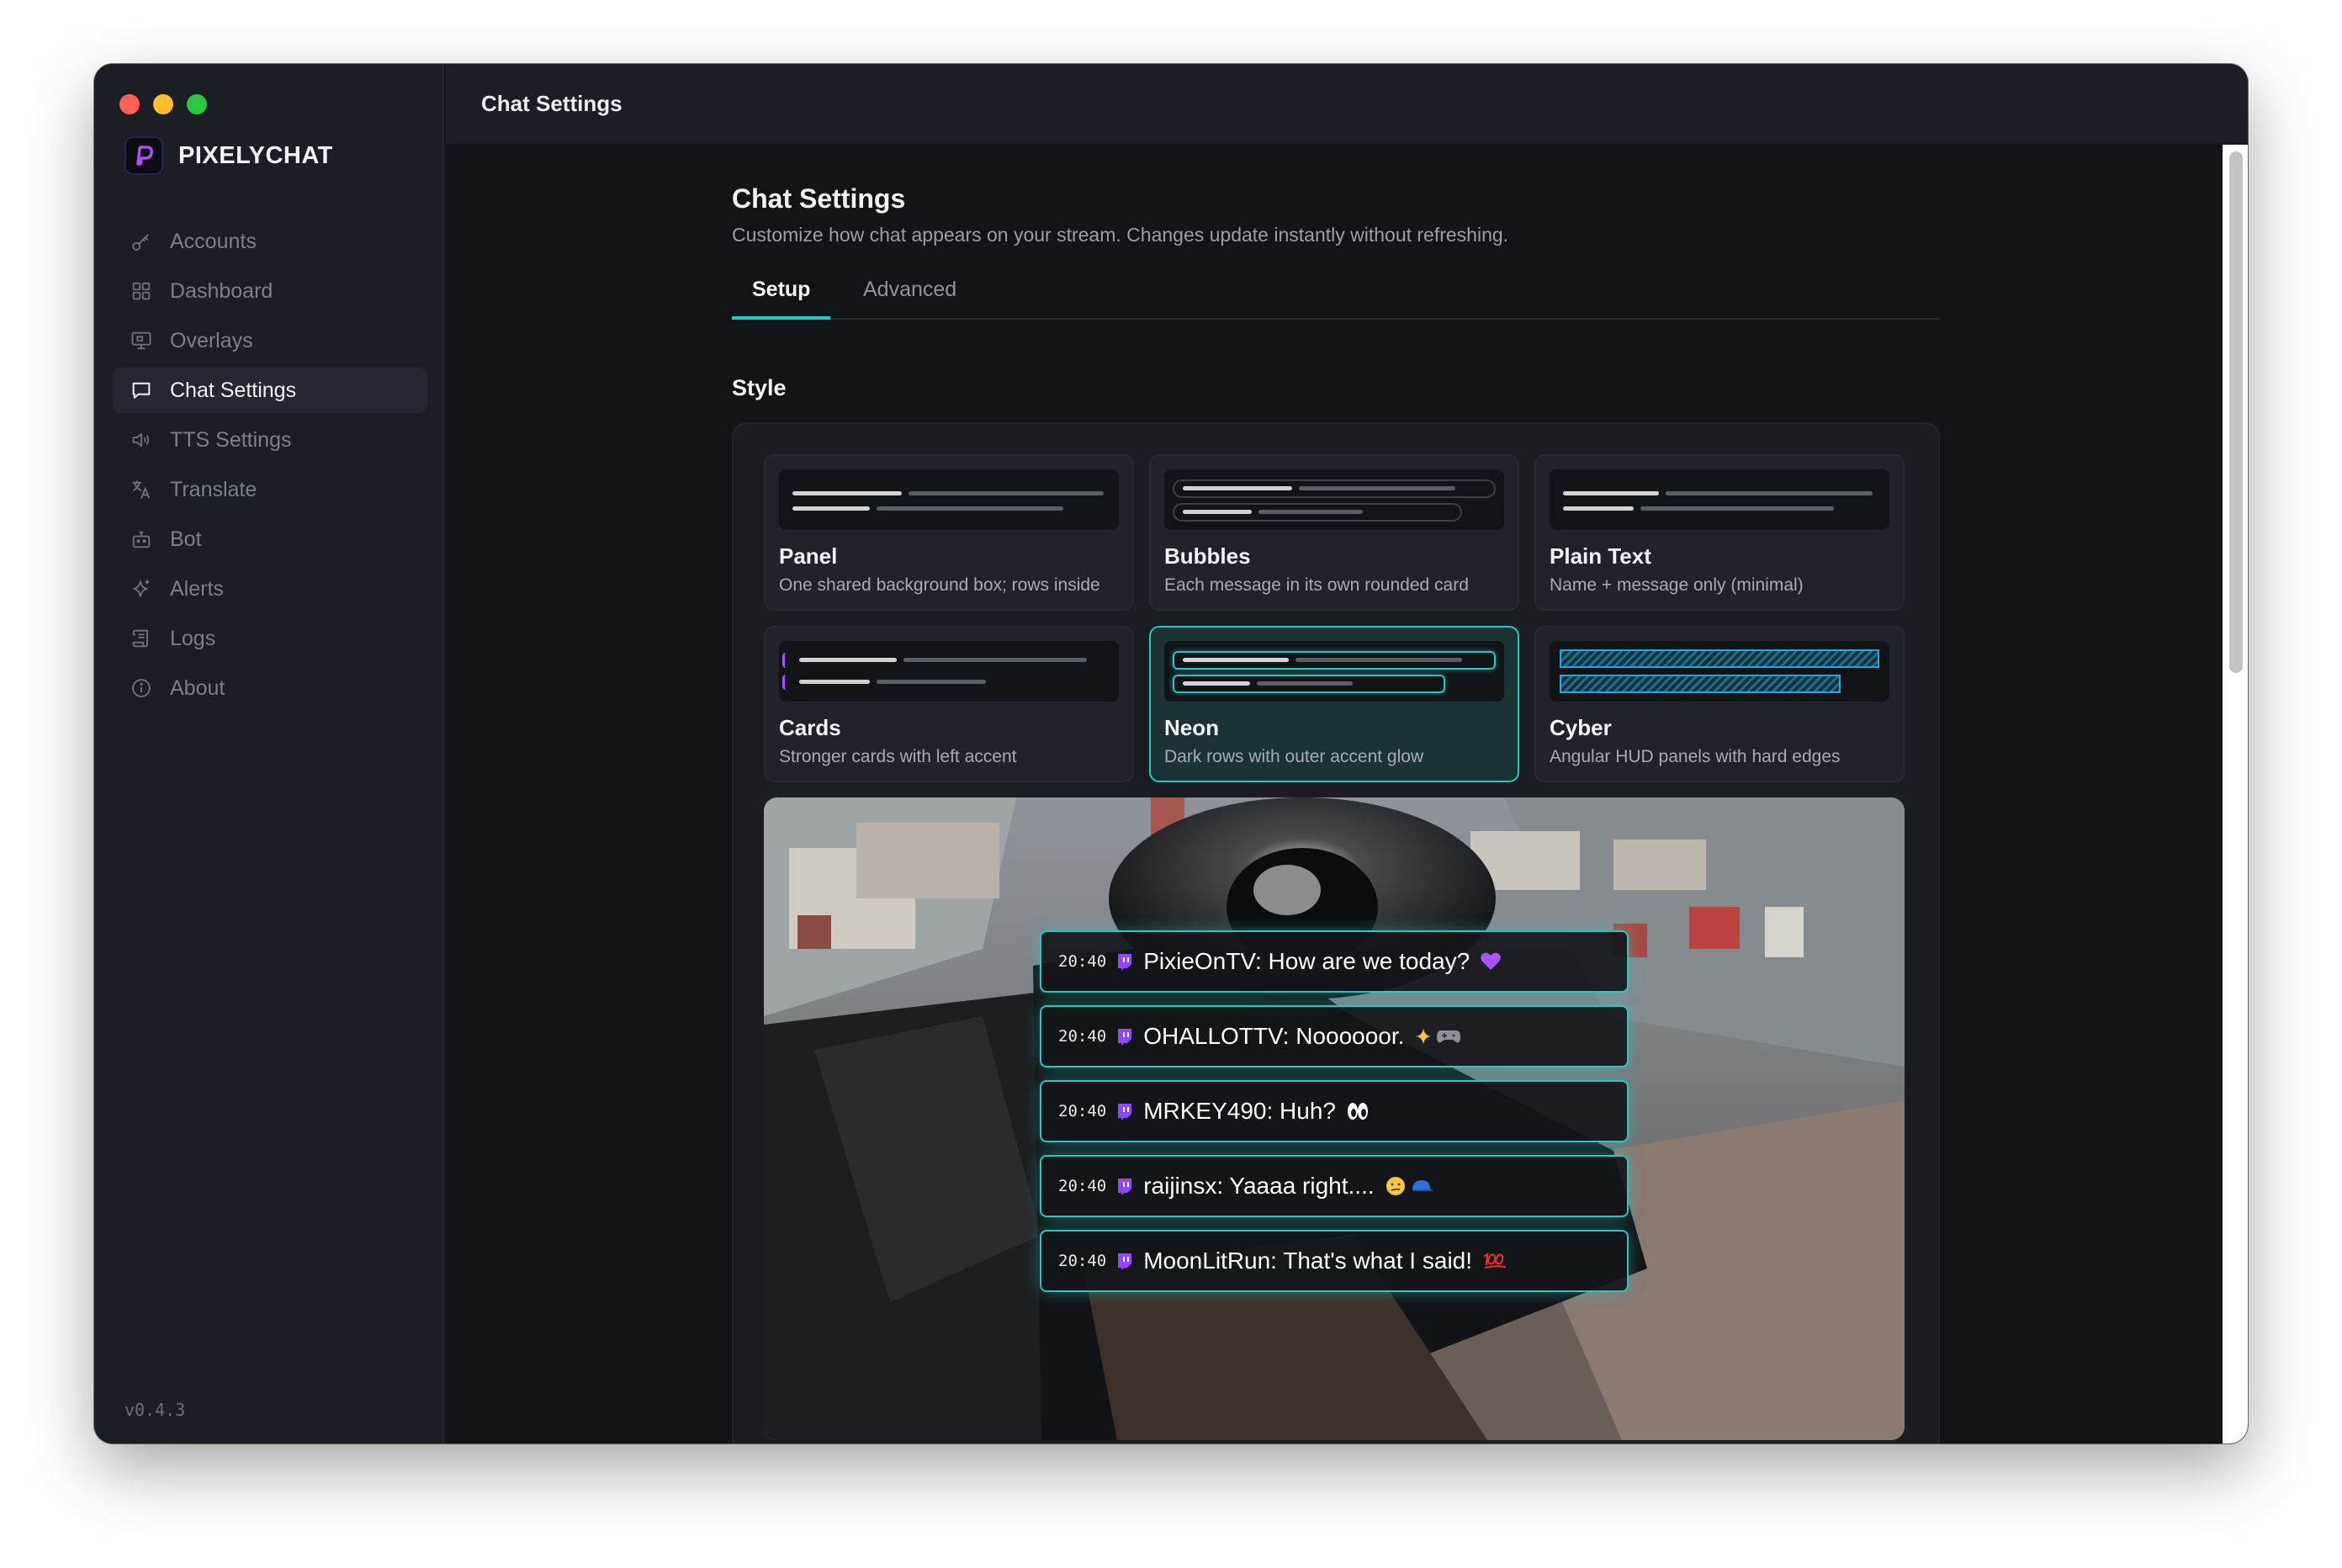  I want to click on style-card-neon: Neon Dark rows with outer accent glow, so click(1334, 704).